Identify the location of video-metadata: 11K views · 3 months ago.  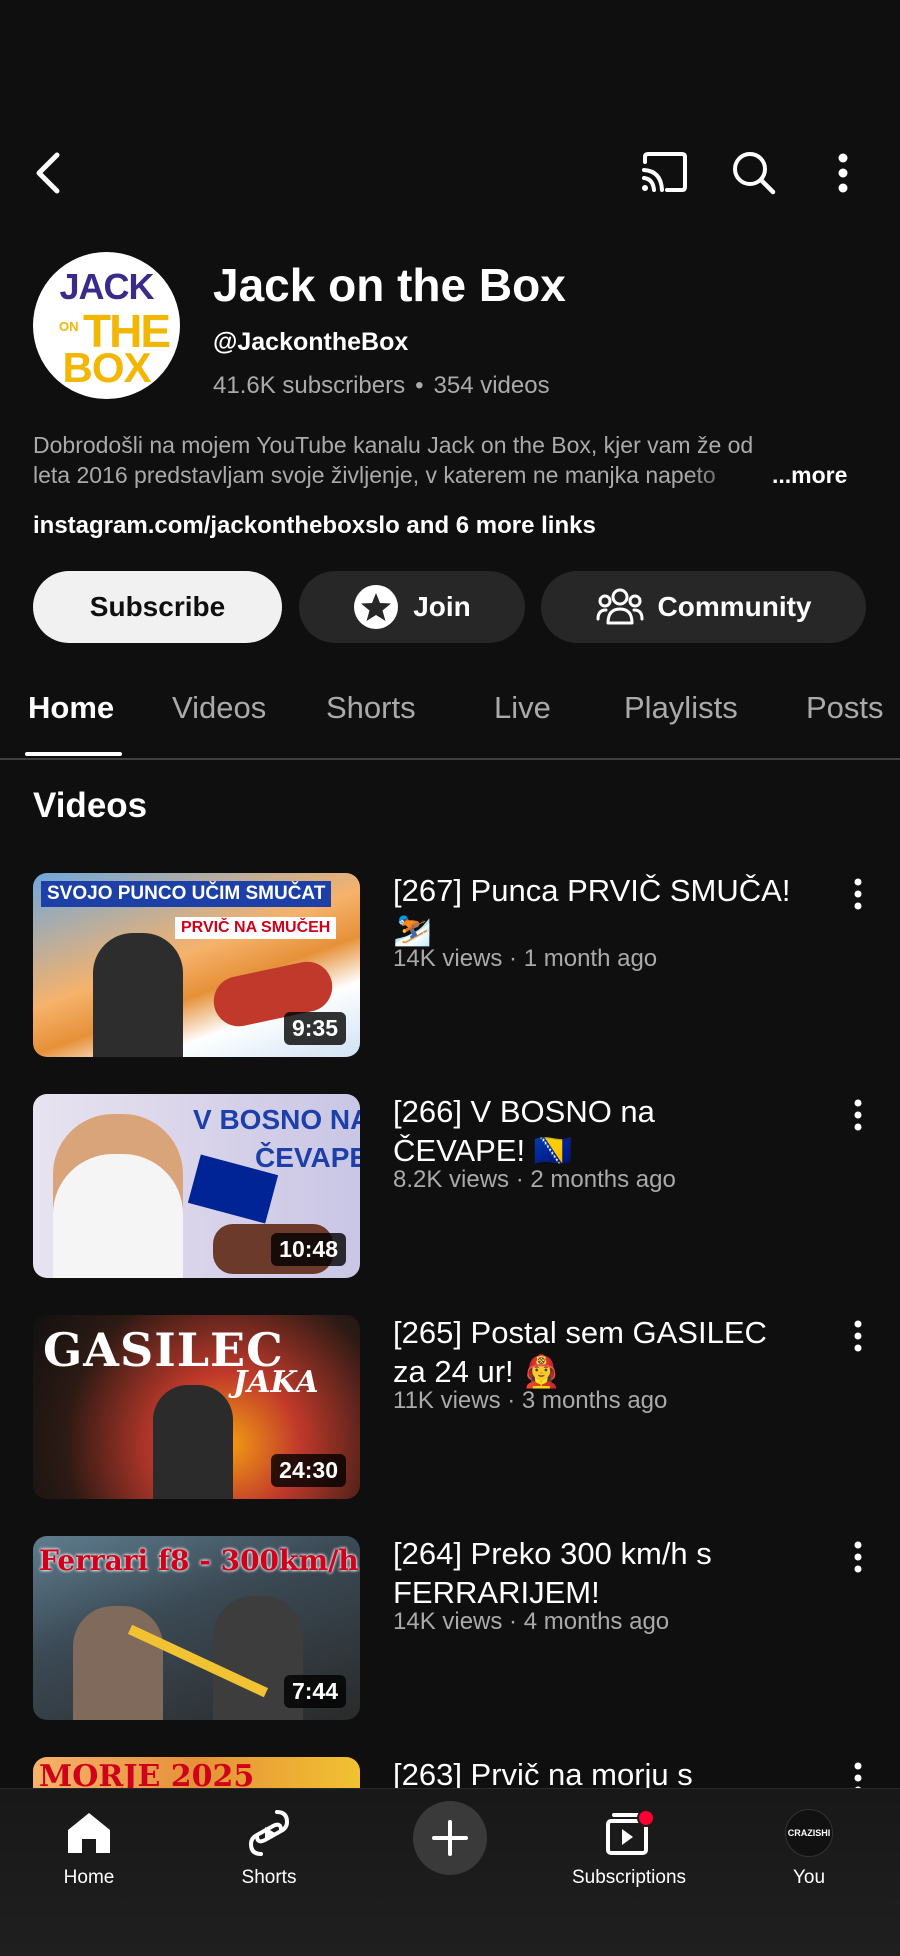
(530, 1400).